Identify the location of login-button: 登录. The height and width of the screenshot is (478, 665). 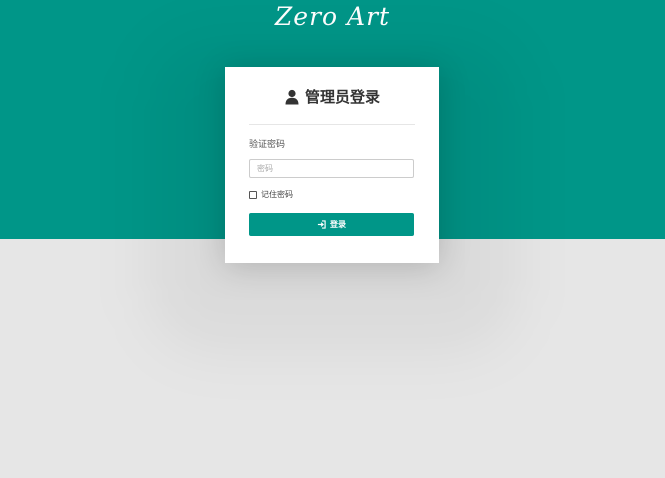
(331, 224).